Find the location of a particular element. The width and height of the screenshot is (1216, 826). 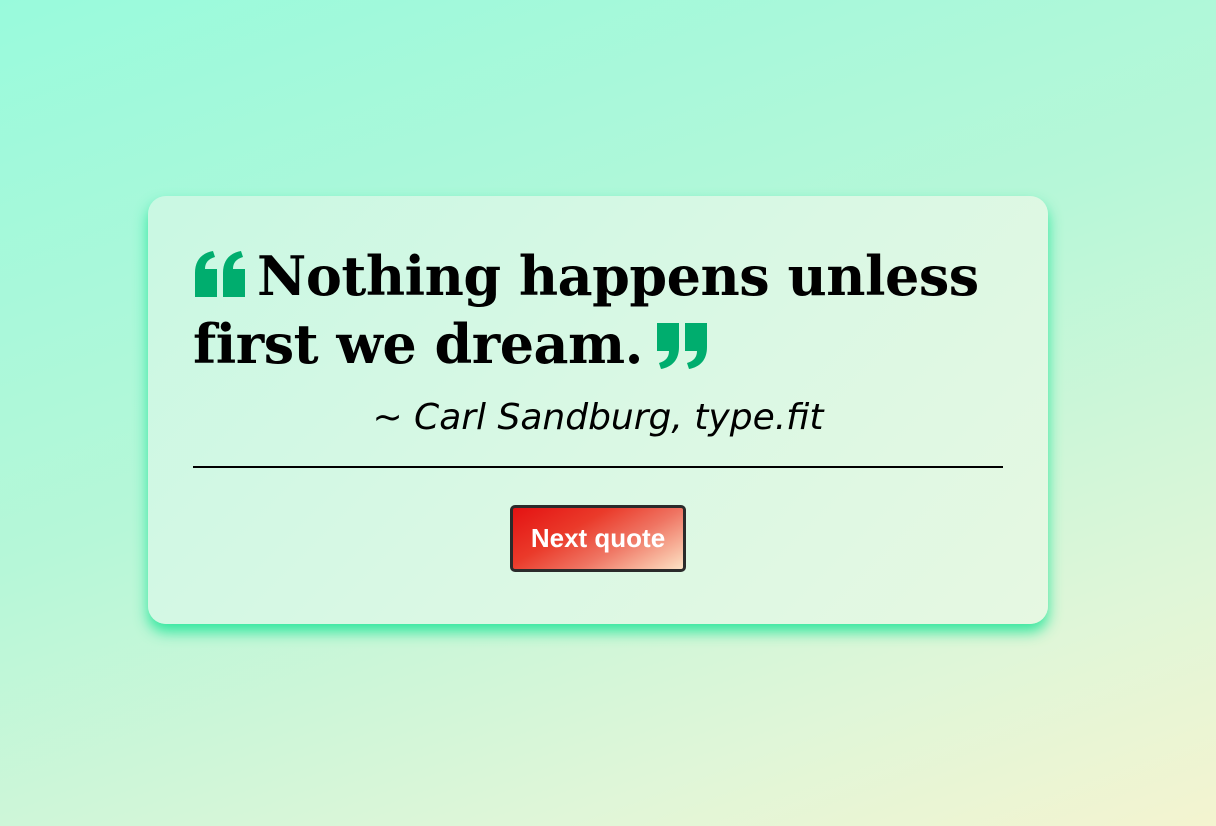

next-quote-button: Next quote is located at coordinates (598, 538).